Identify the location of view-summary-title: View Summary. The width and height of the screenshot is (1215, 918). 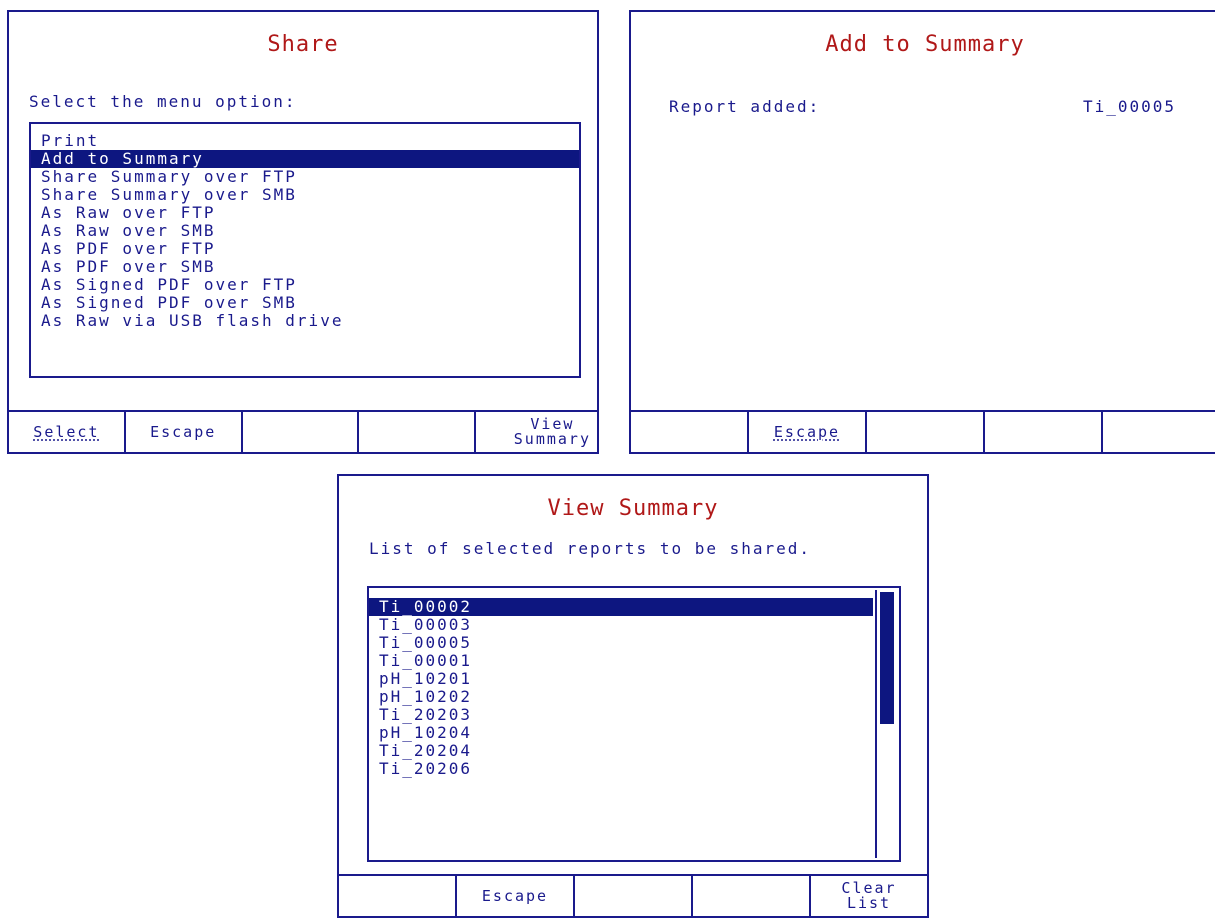
(633, 508).